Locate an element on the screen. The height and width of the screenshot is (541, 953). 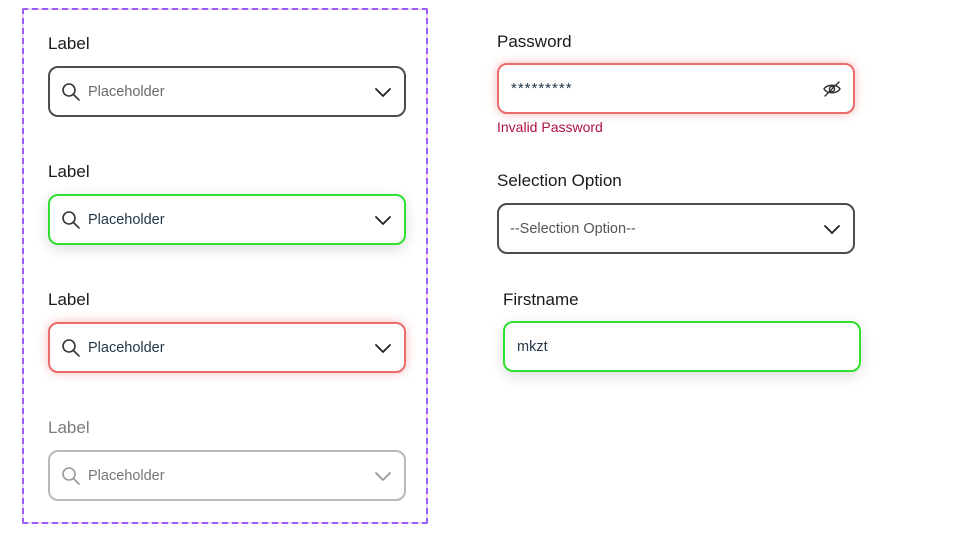
dropdown-label-error: Label is located at coordinates (69, 299).